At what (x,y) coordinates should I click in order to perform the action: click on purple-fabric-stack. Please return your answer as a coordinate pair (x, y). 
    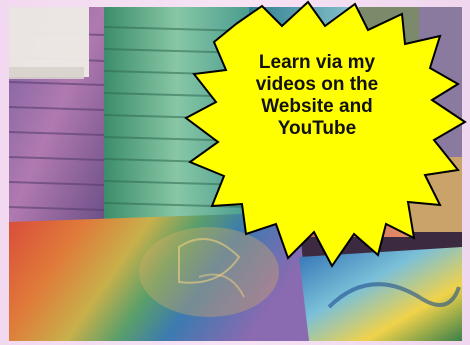
    Looking at the image, I should click on (57, 114).